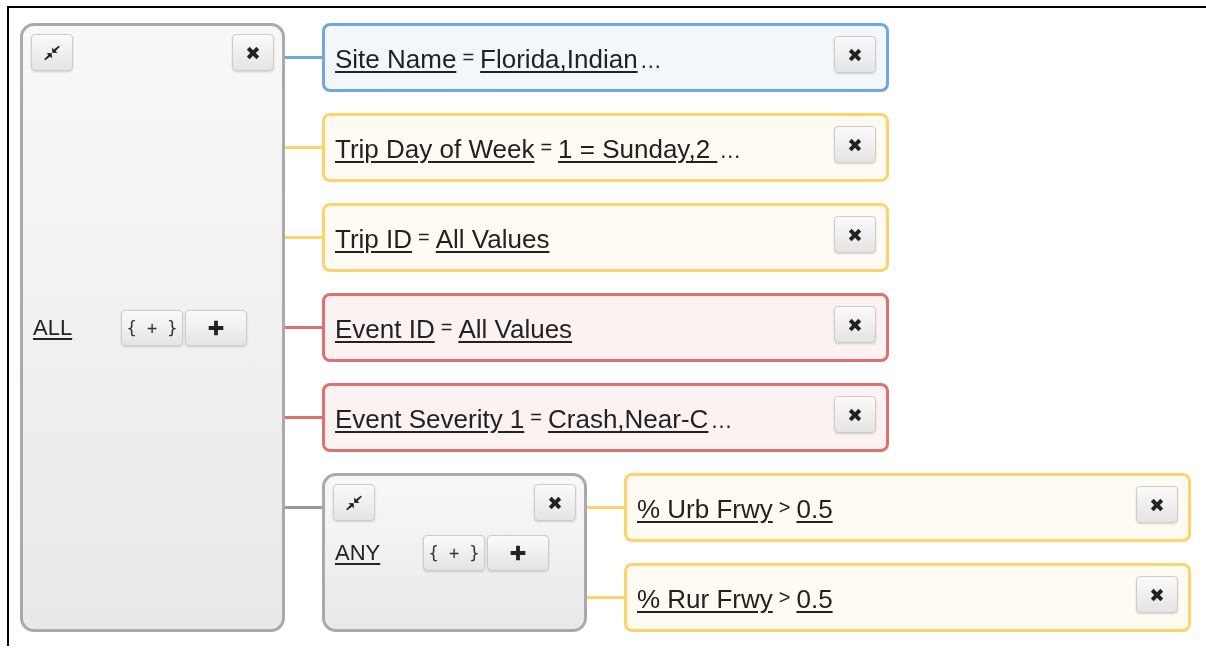 The width and height of the screenshot is (1206, 661). I want to click on value-link: Crash,Near-C, so click(628, 419).